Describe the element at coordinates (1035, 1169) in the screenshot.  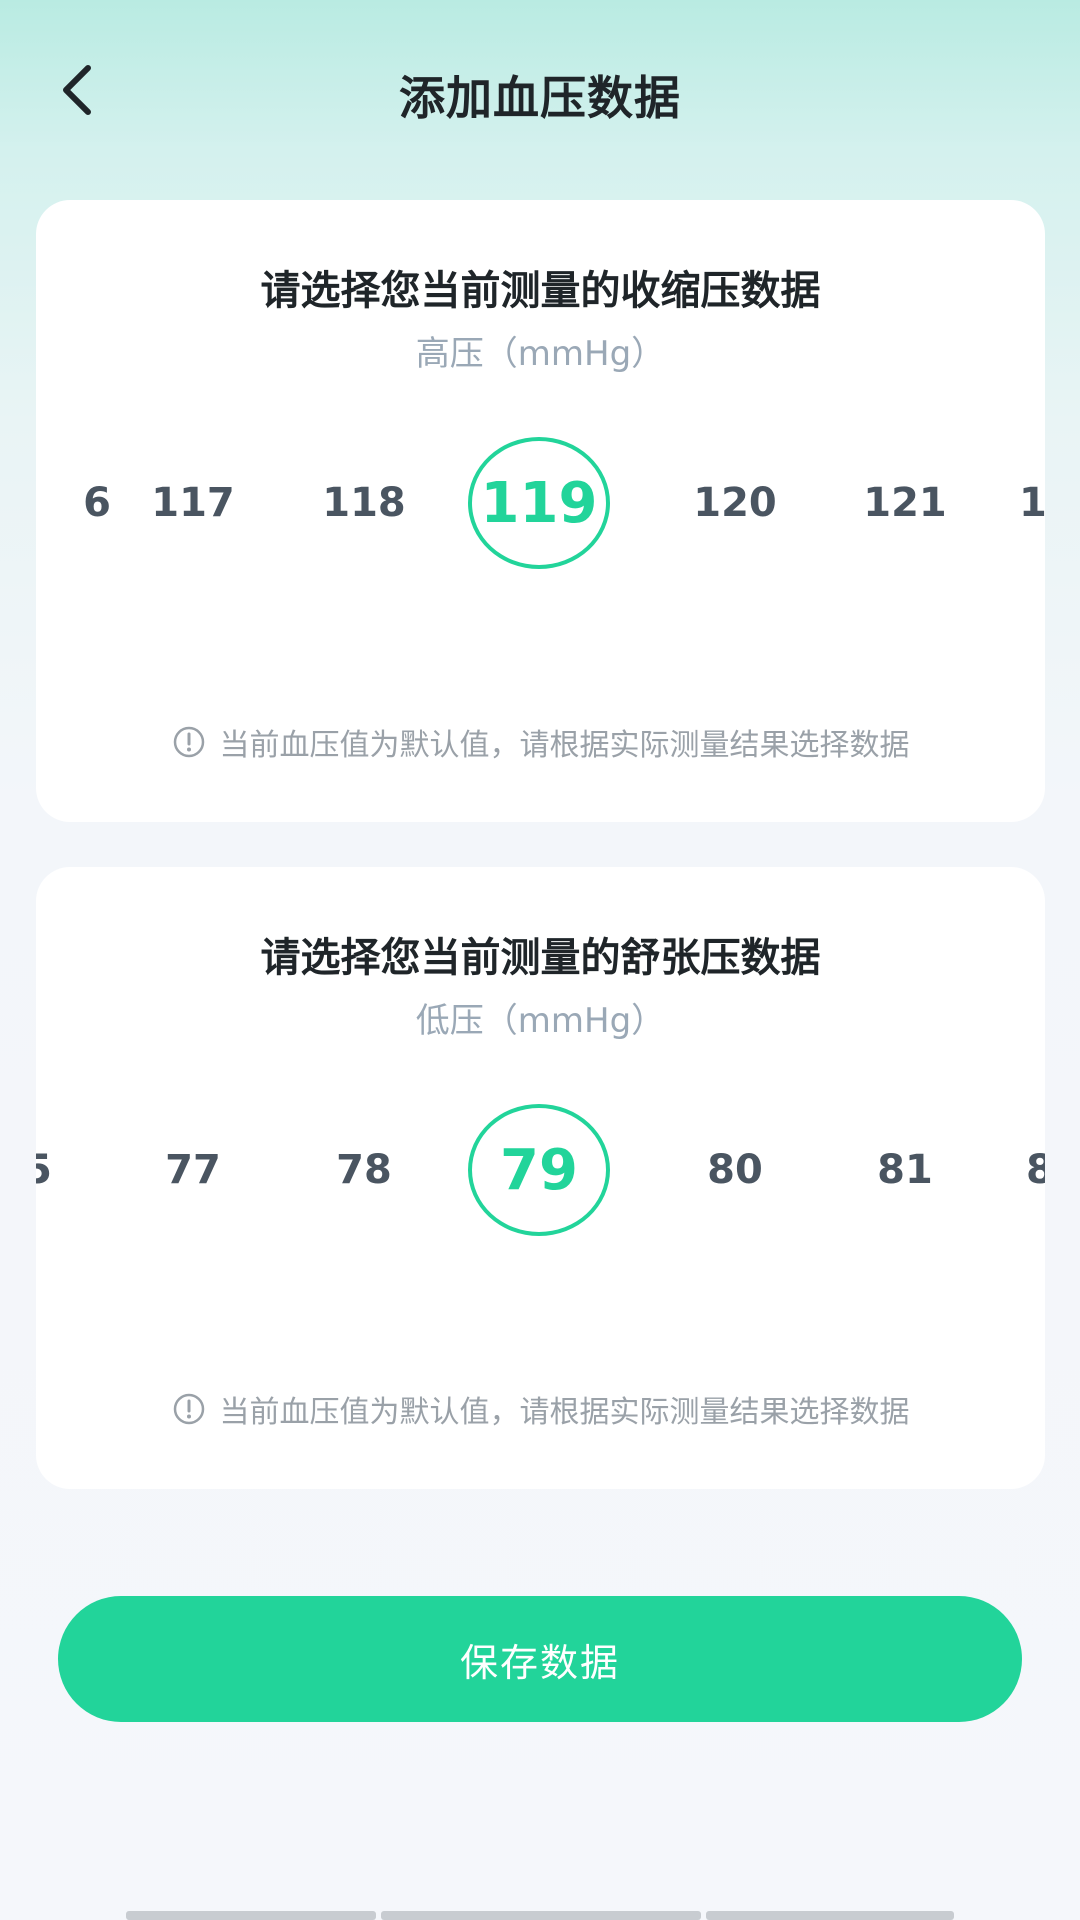
I see `diastolic-option: 8` at that location.